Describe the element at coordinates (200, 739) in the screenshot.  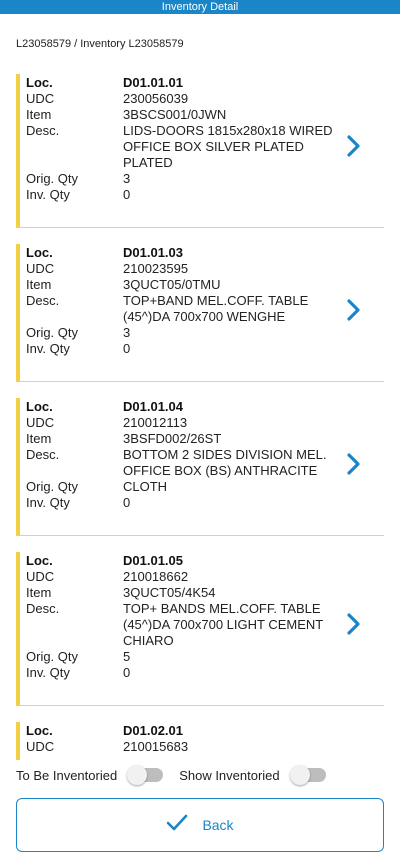
I see `inventory-card: Loc. D01.02.01 UDC 210015683` at that location.